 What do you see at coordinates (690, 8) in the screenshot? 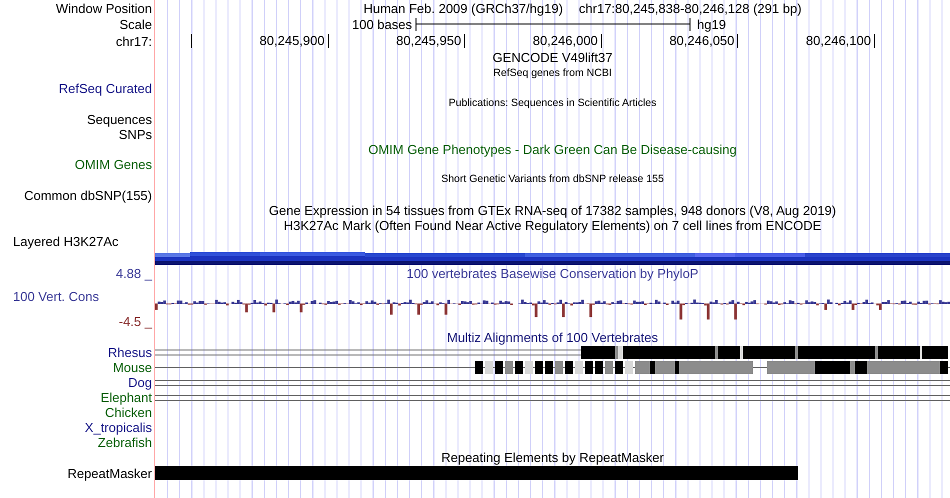
I see `position-text: chr17:80,245,838-80,246,128 (291 bp)` at bounding box center [690, 8].